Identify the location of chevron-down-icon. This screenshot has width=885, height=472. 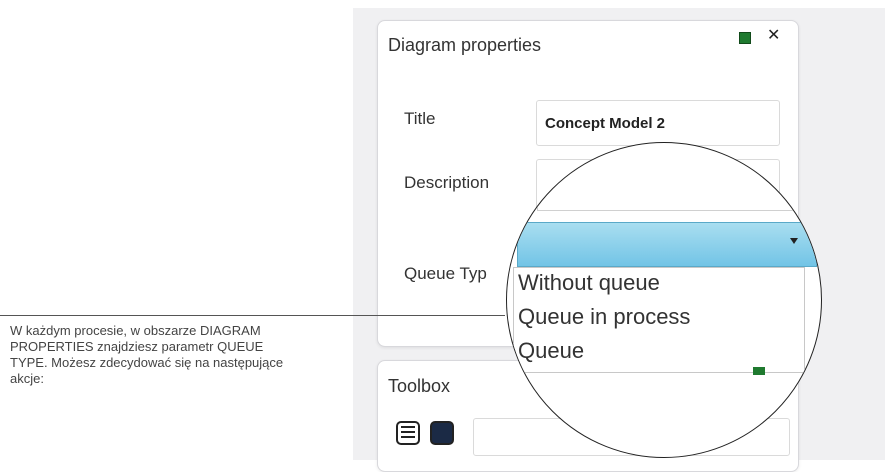
(794, 241).